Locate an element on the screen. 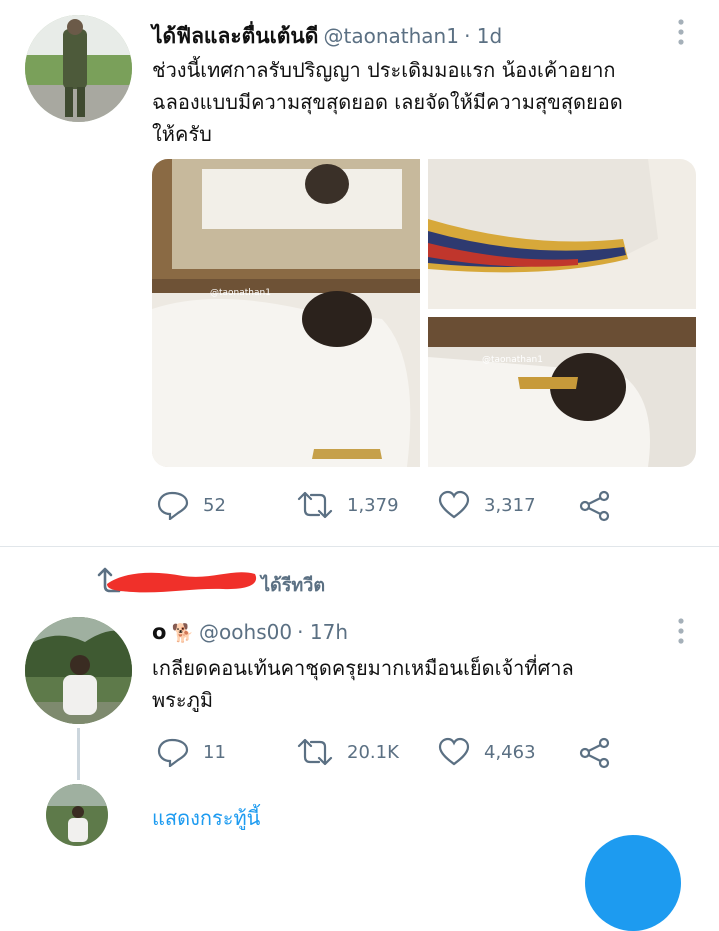  reply-count: 52 is located at coordinates (214, 505).